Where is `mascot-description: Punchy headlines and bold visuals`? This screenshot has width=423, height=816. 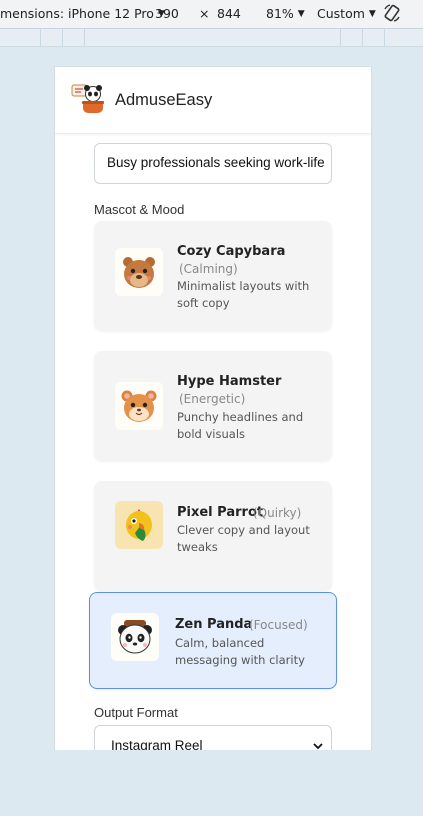
mascot-description: Punchy headlines and bold visuals is located at coordinates (240, 425).